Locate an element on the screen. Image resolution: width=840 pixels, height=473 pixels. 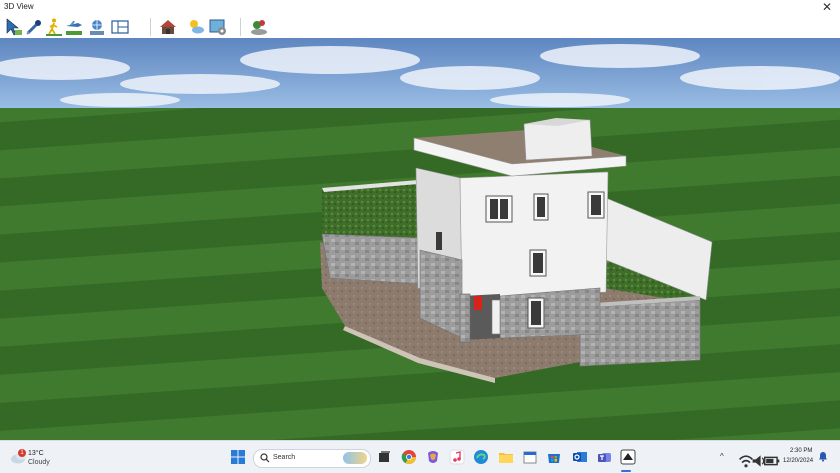
notification-bell-icon is located at coordinates (823, 456).